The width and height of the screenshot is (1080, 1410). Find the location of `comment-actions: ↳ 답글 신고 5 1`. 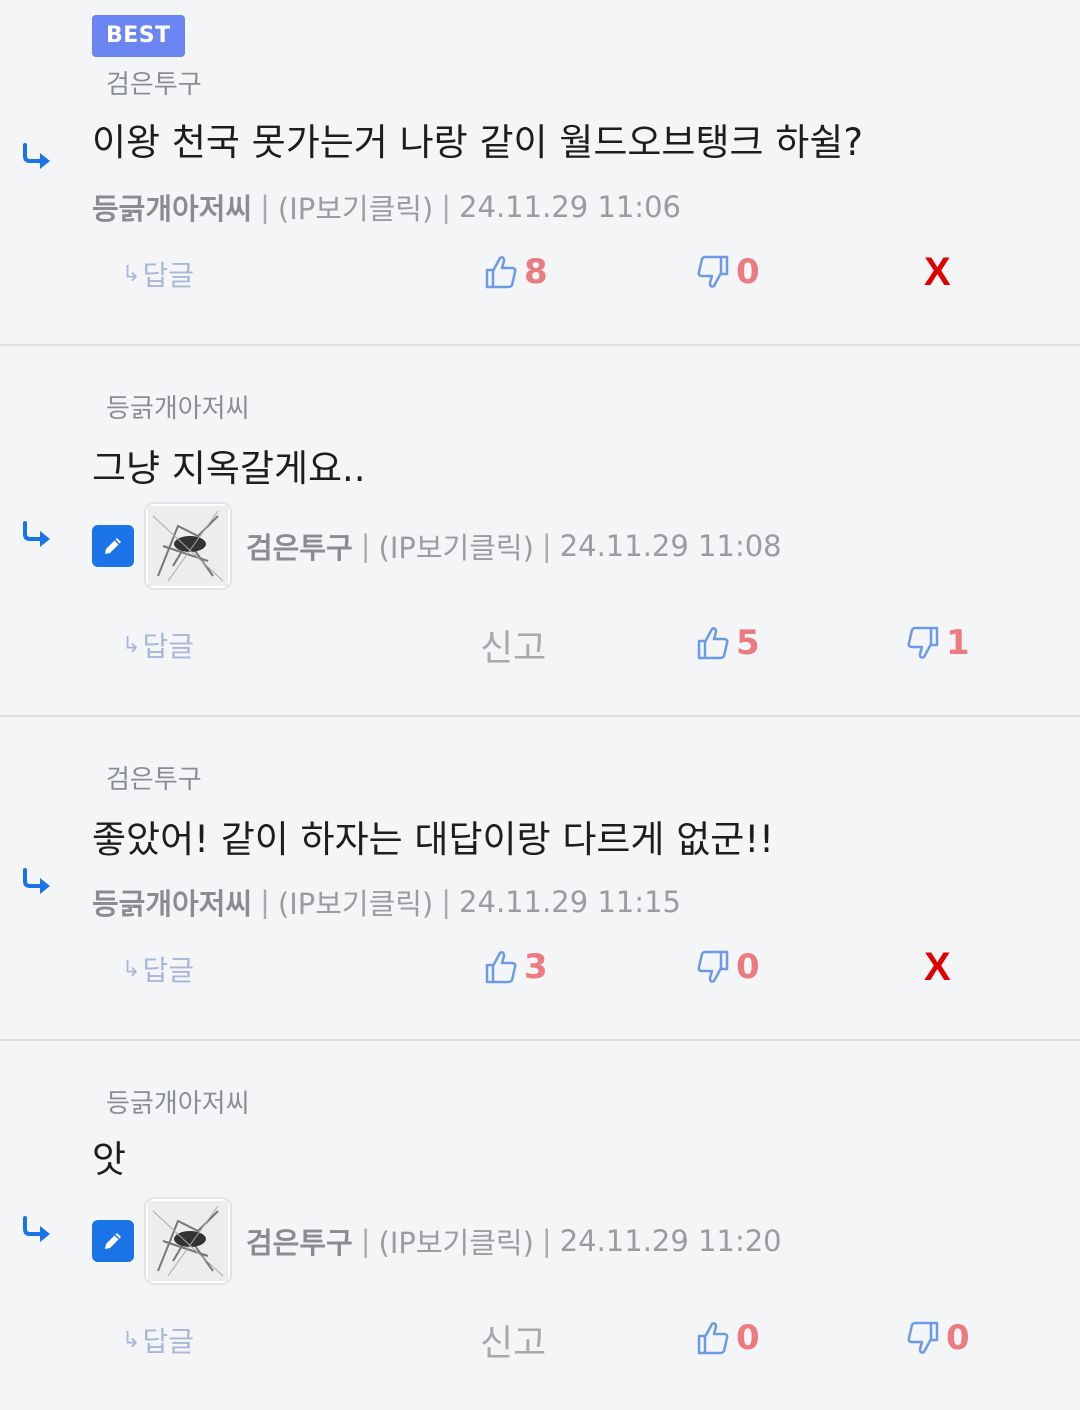

comment-actions: ↳ 답글 신고 5 1 is located at coordinates (540, 644).